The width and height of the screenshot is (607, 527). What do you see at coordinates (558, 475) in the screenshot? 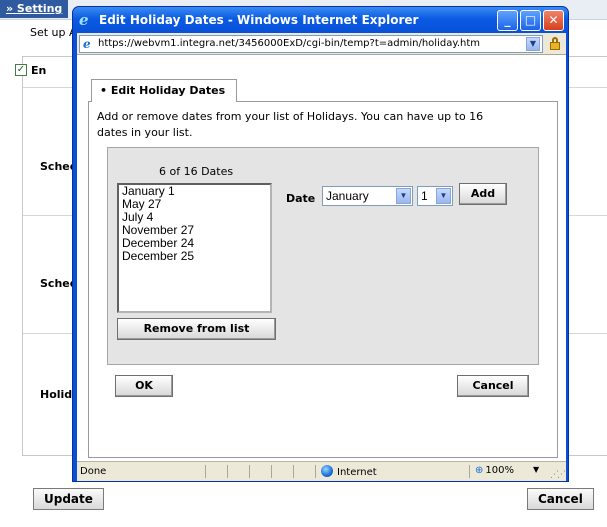
I see `resize-grip-icon: ⋰⋰` at bounding box center [558, 475].